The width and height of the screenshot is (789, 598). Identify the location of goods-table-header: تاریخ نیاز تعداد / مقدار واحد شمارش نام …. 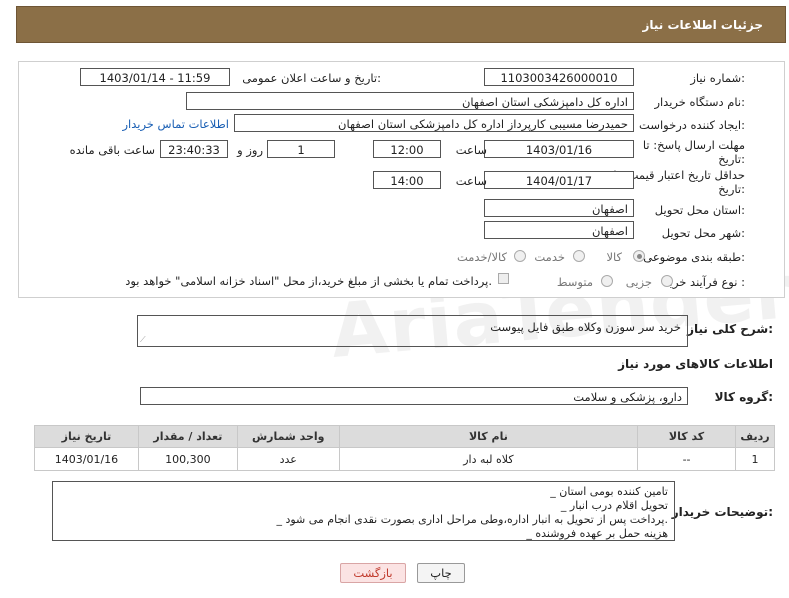
(405, 436).